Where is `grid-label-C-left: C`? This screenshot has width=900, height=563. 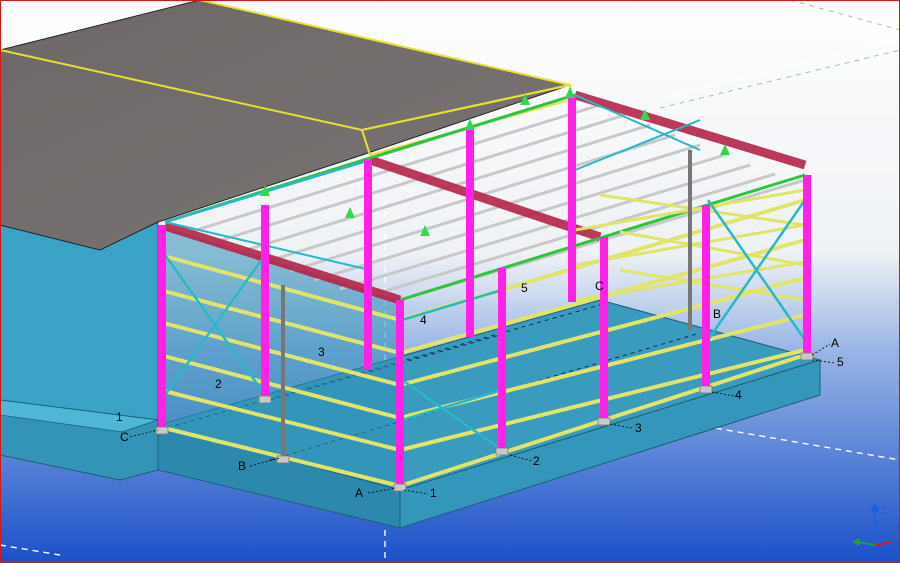
grid-label-C-left: C is located at coordinates (124, 437).